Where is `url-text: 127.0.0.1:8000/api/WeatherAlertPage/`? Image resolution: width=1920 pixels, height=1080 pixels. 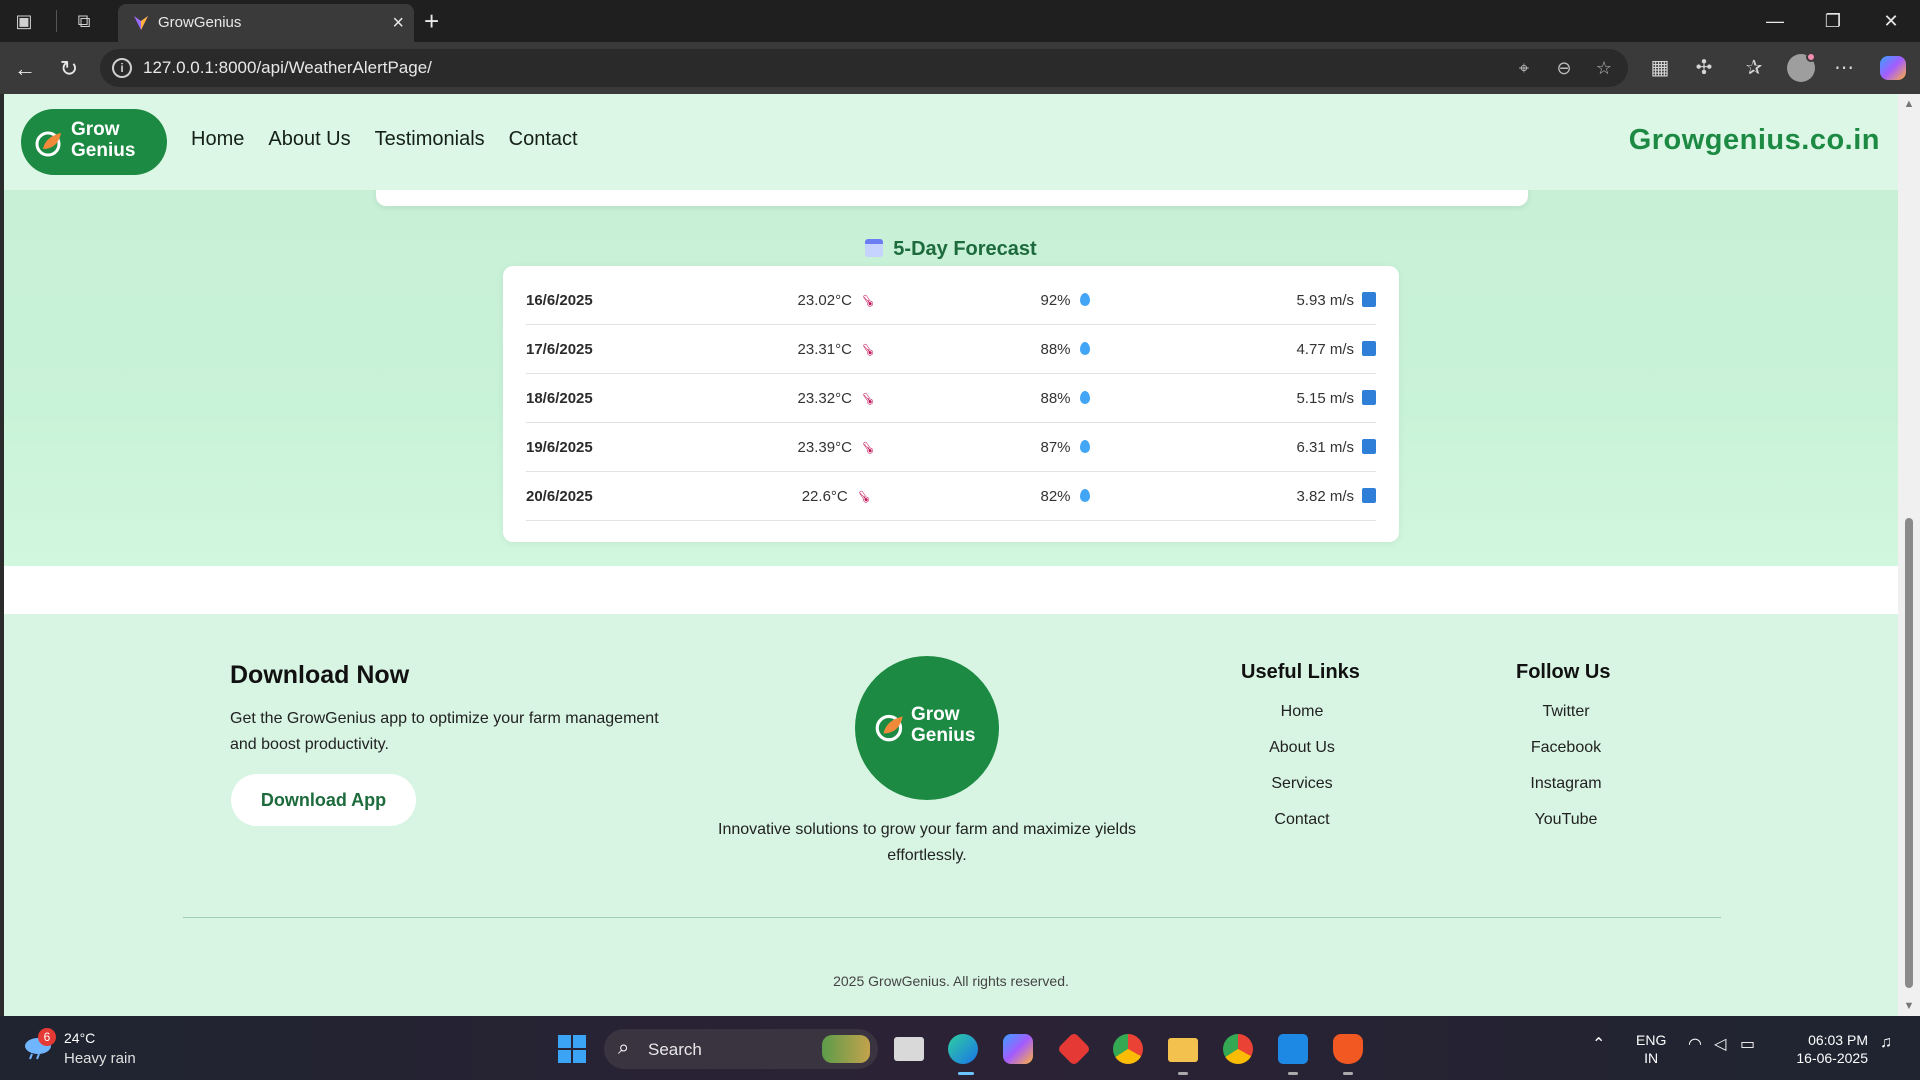
url-text: 127.0.0.1:8000/api/WeatherAlertPage/ is located at coordinates (287, 68).